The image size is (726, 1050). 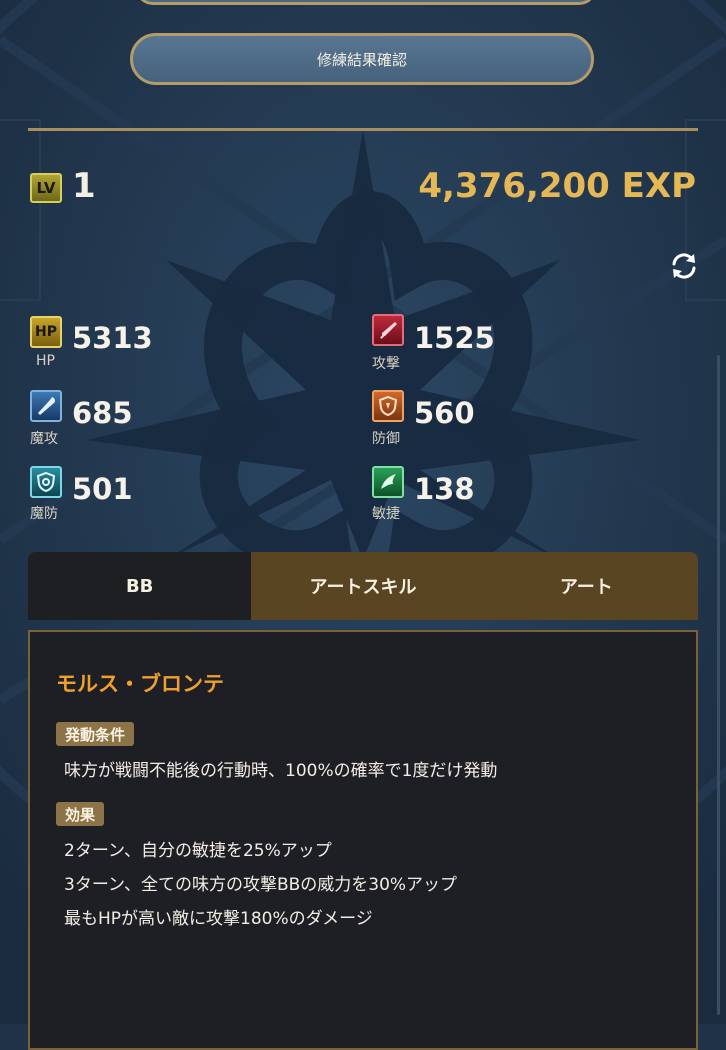 I want to click on magic-shield-icon, so click(x=46, y=482).